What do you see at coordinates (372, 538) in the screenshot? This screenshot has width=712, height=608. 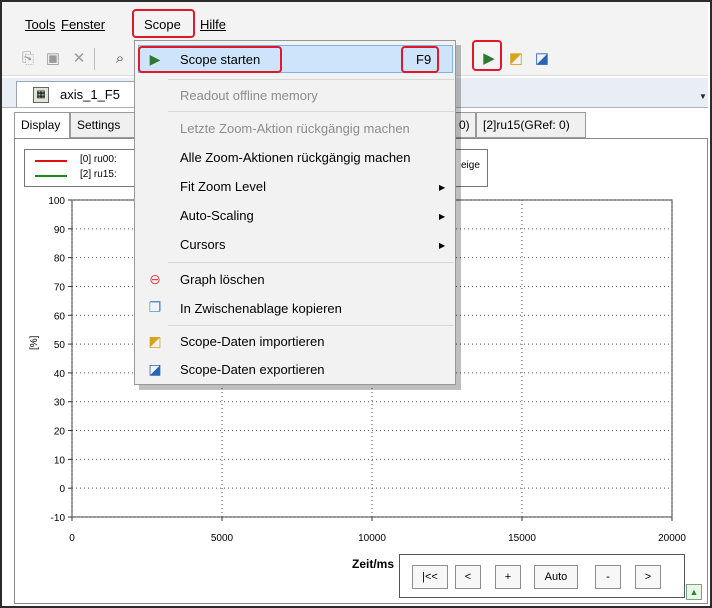 I see `x-tick-label: 10000` at bounding box center [372, 538].